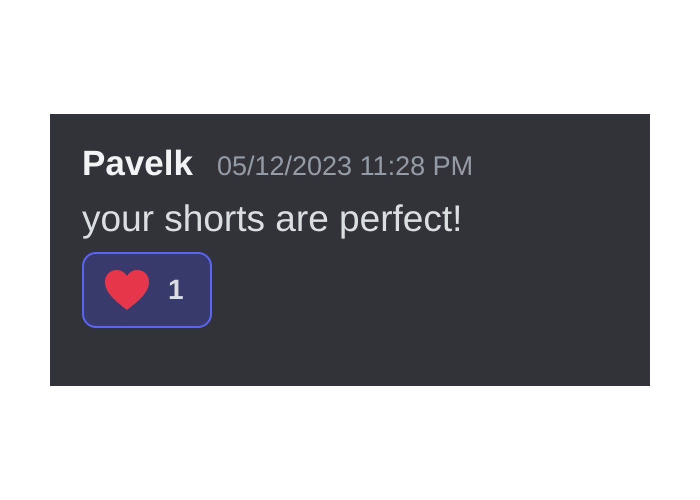  I want to click on message-text: your shorts are perfect!, so click(273, 219).